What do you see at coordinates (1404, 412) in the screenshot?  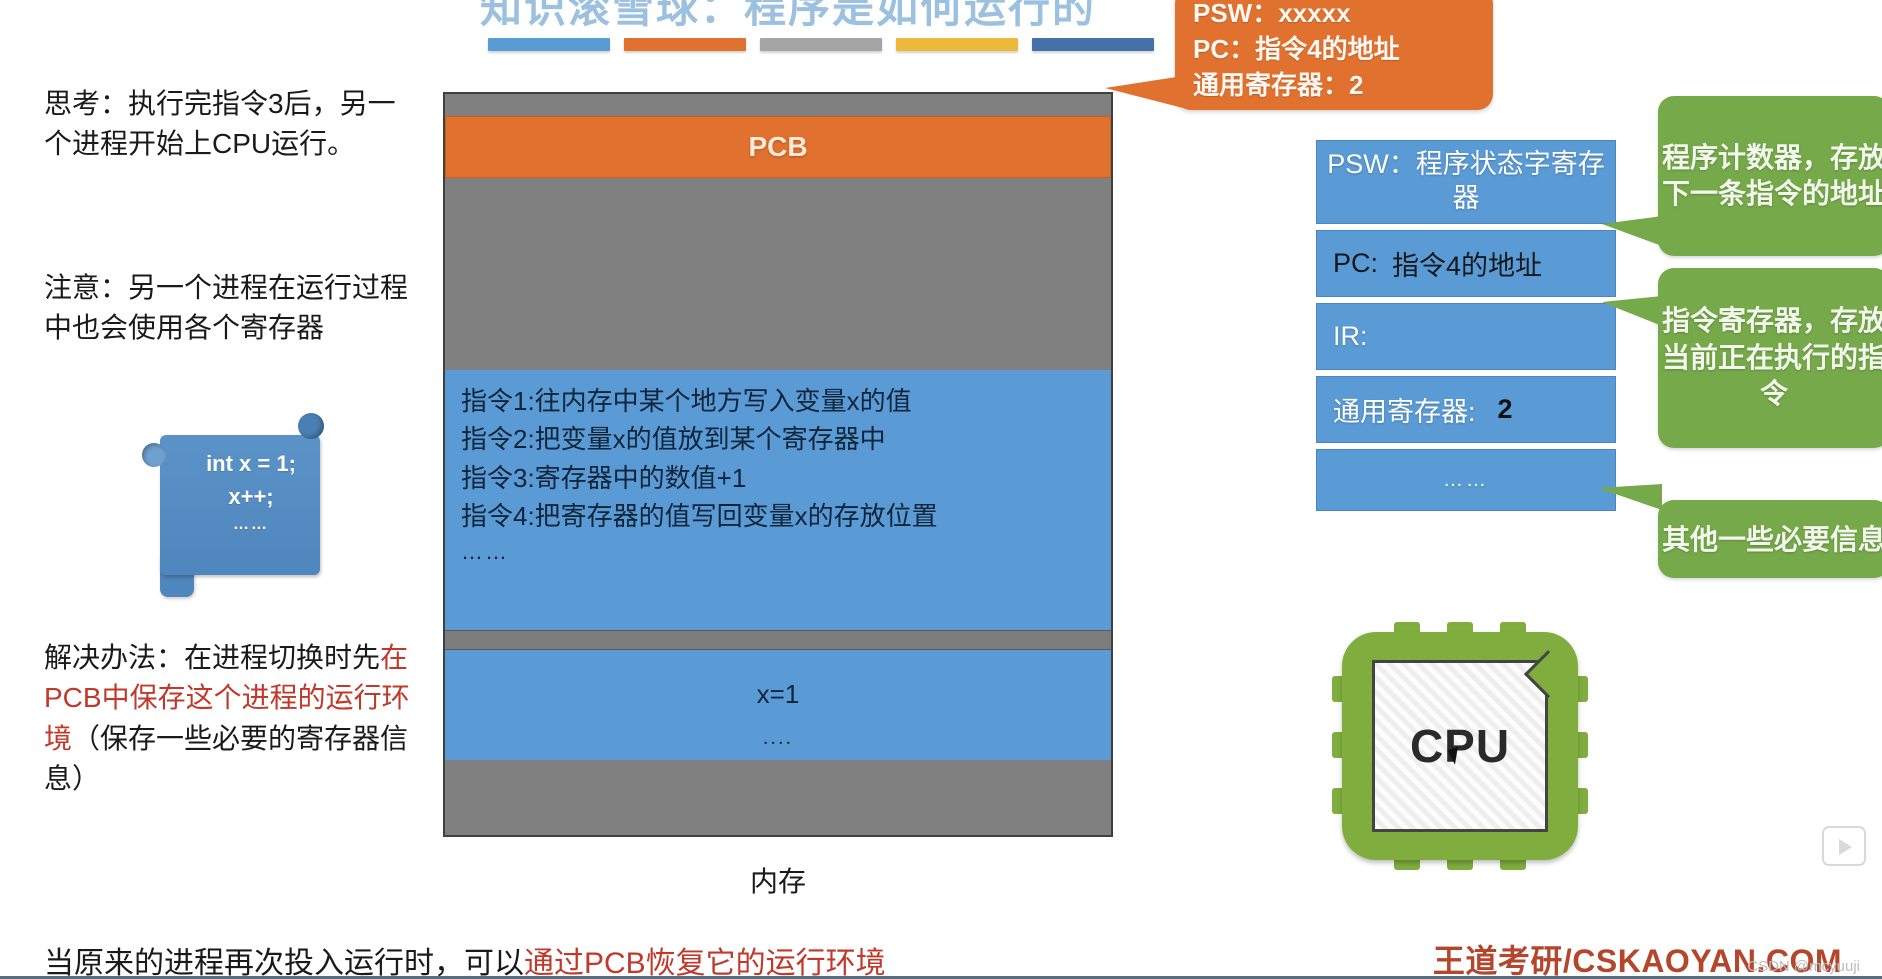 I see `register-general-label: 通用寄存器:` at bounding box center [1404, 412].